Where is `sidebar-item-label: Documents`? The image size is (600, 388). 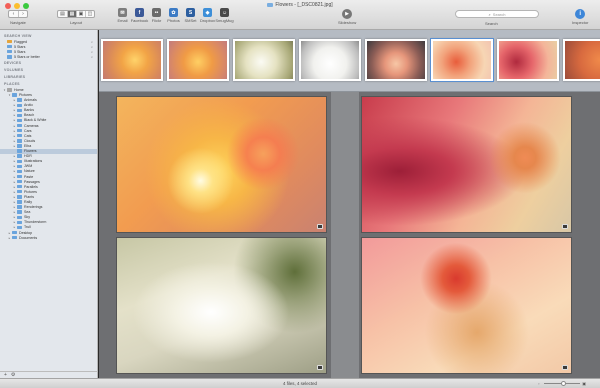 sidebar-item-label: Documents is located at coordinates (28, 237).